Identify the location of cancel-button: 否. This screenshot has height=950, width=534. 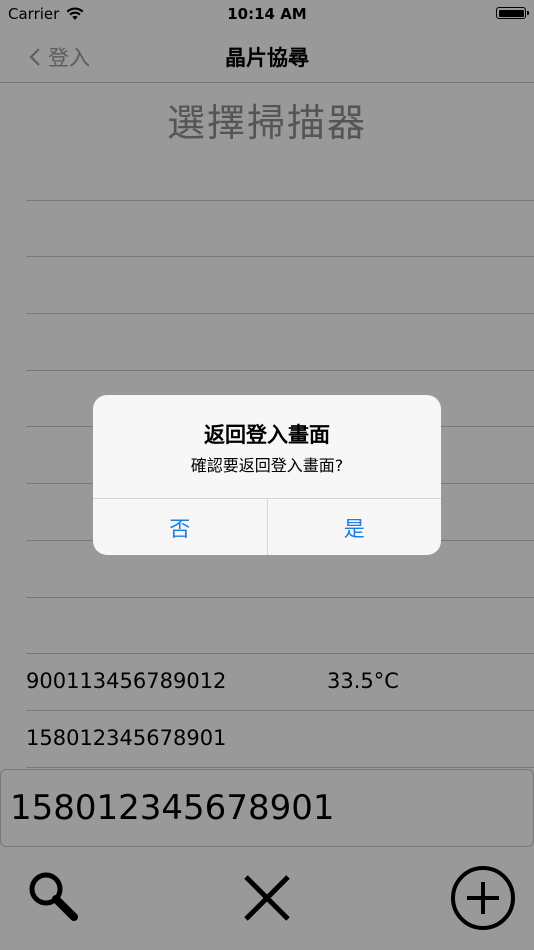
(180, 527).